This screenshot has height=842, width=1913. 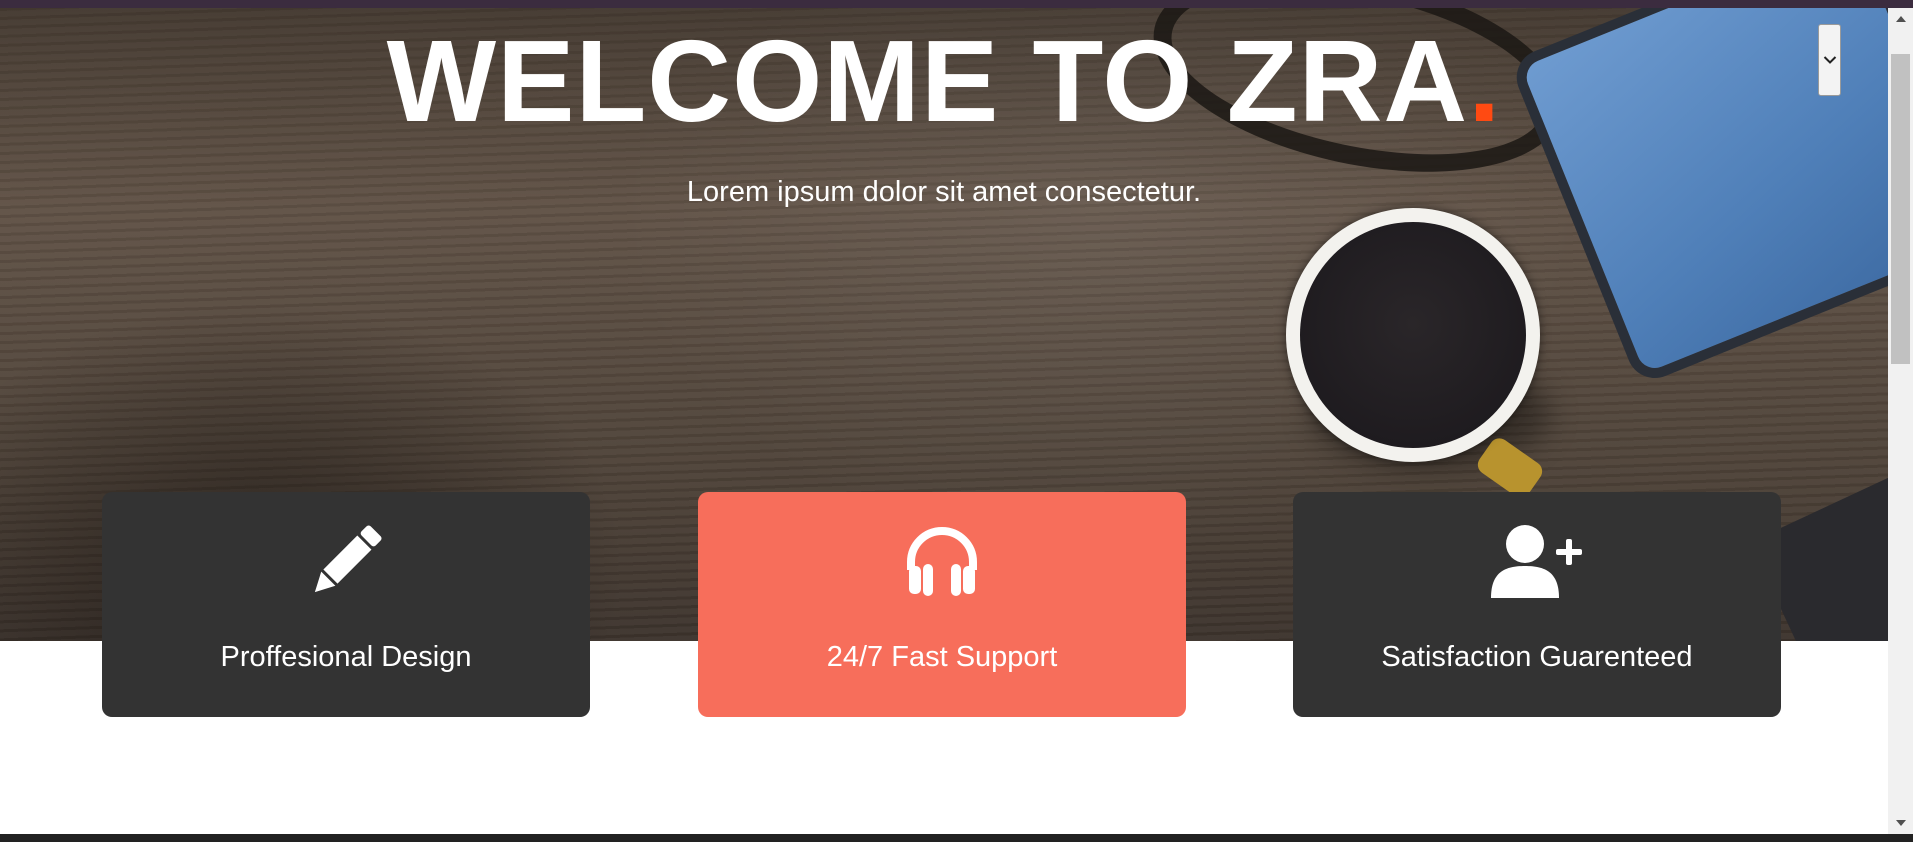 What do you see at coordinates (927, 81) in the screenshot?
I see `hero-title-text: WELCOME TO ZRA` at bounding box center [927, 81].